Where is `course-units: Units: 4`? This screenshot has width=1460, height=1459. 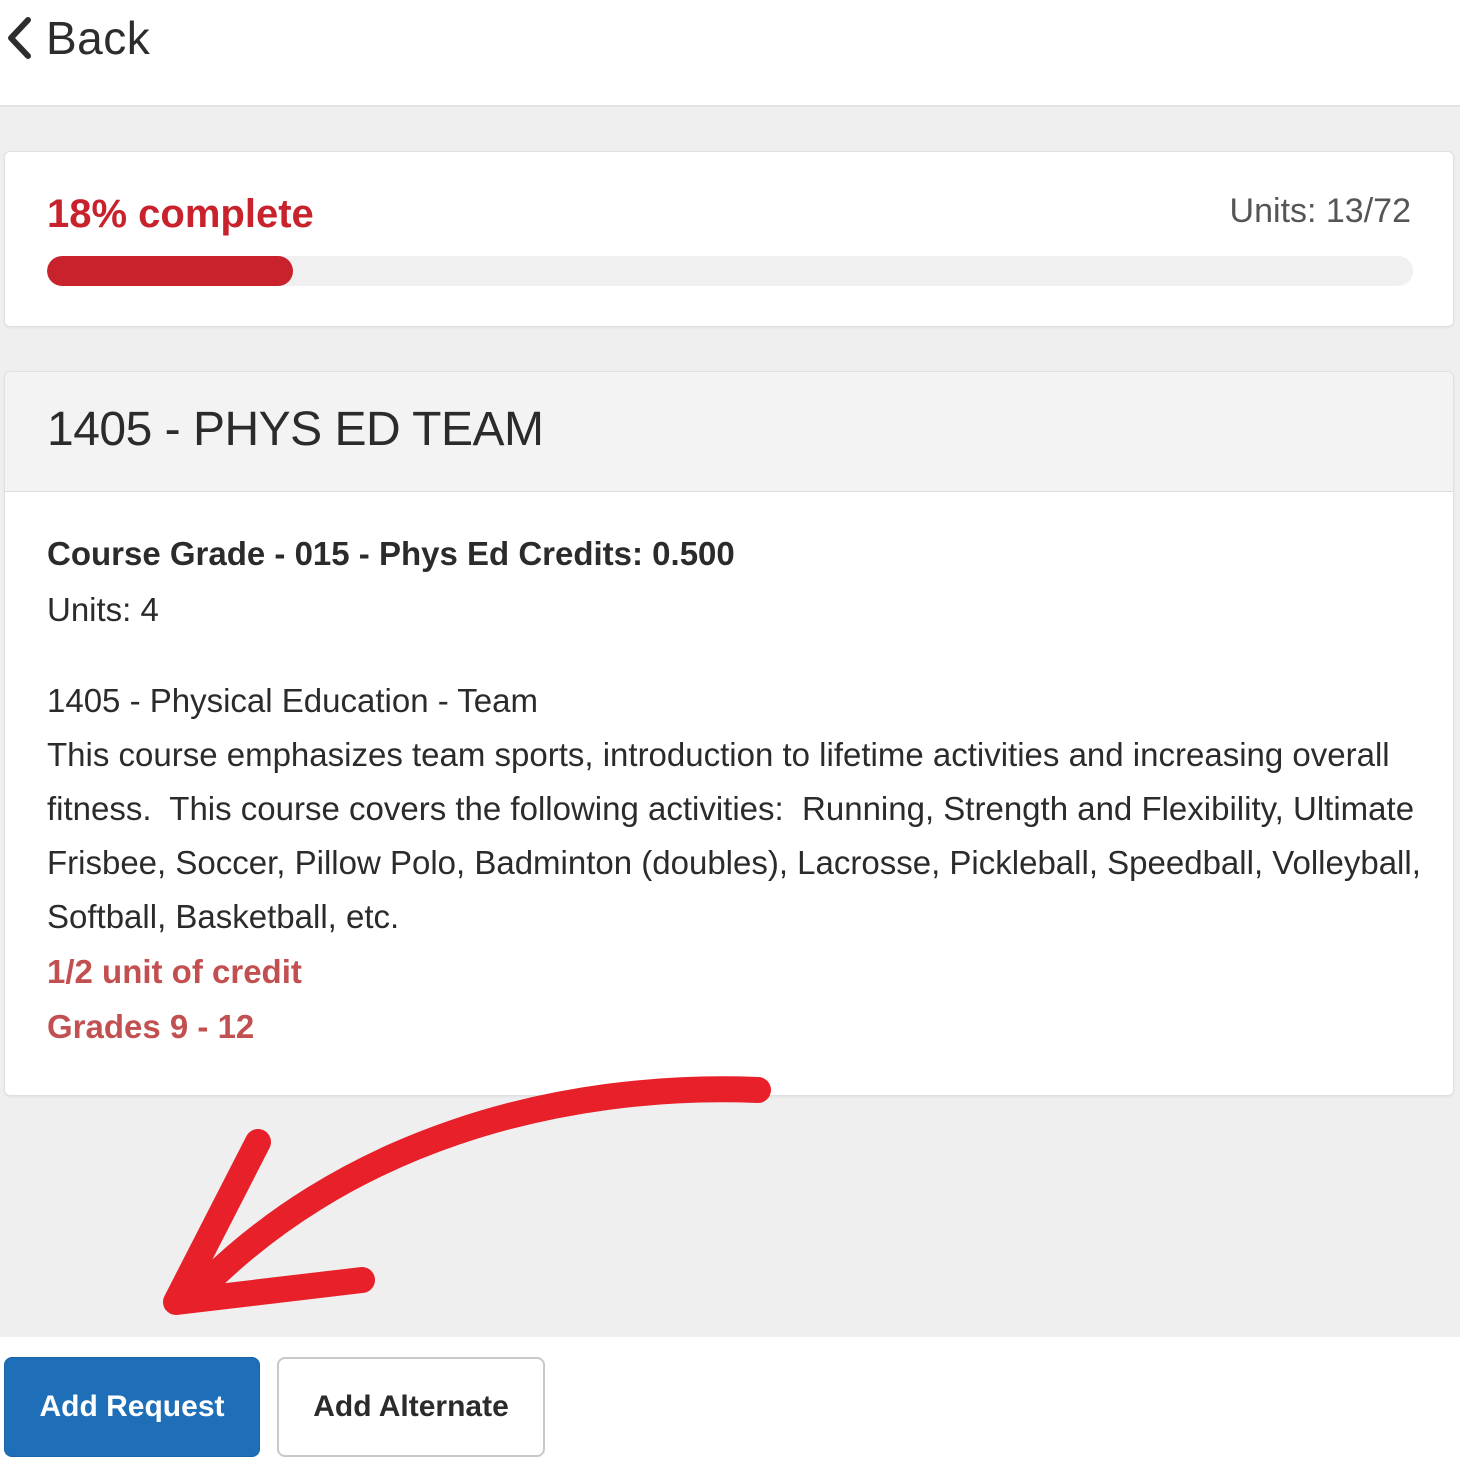 course-units: Units: 4 is located at coordinates (103, 609).